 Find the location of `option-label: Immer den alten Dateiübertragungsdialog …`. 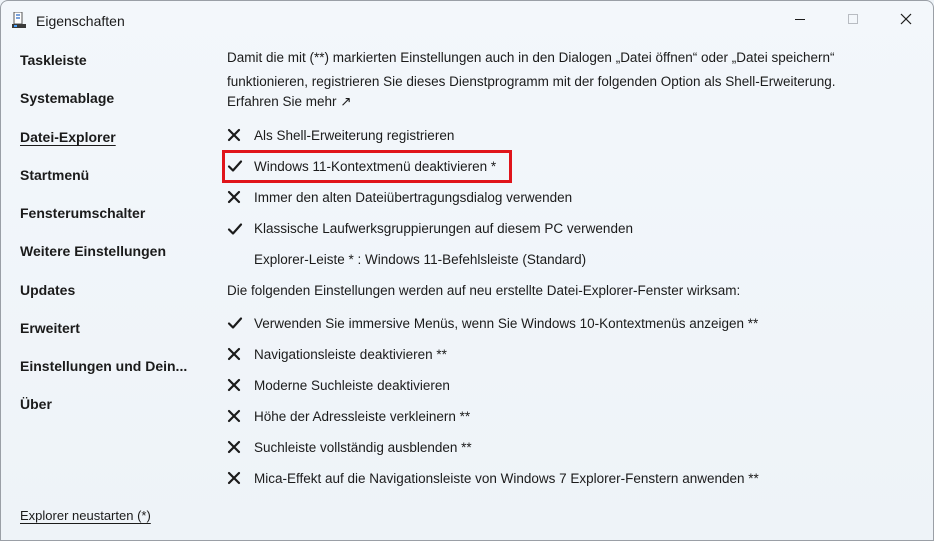

option-label: Immer den alten Dateiübertragungsdialog … is located at coordinates (413, 197).